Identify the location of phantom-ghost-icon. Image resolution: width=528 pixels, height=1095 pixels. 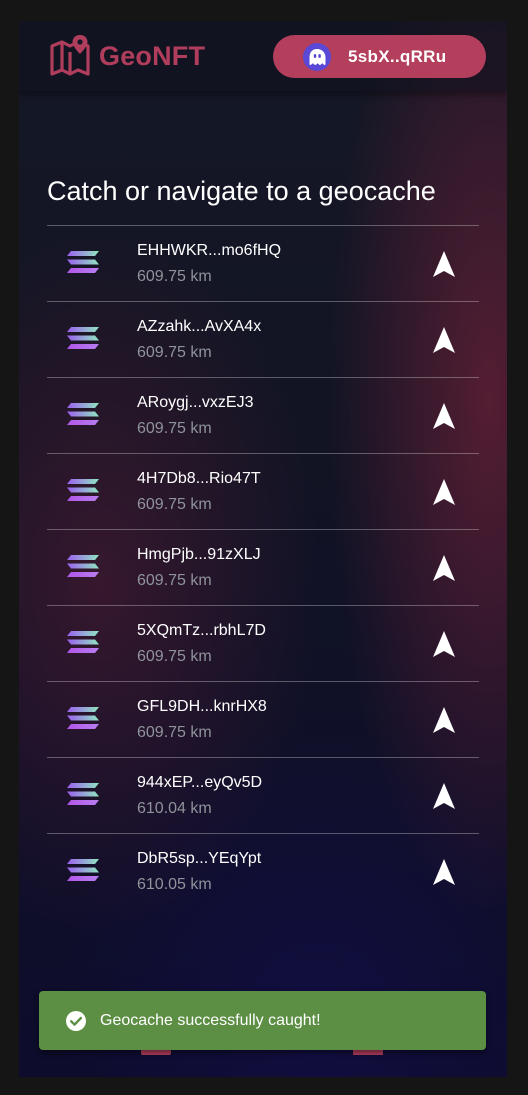
(317, 56).